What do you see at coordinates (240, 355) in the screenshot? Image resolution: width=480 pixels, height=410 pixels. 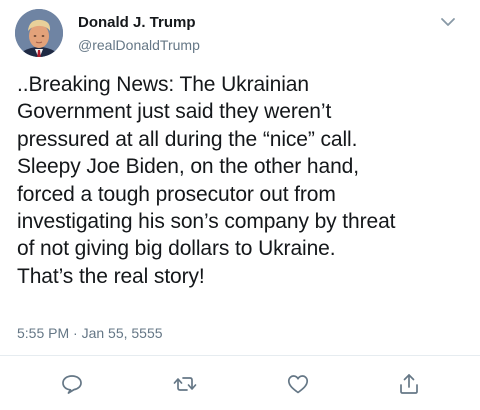 I see `divider` at bounding box center [240, 355].